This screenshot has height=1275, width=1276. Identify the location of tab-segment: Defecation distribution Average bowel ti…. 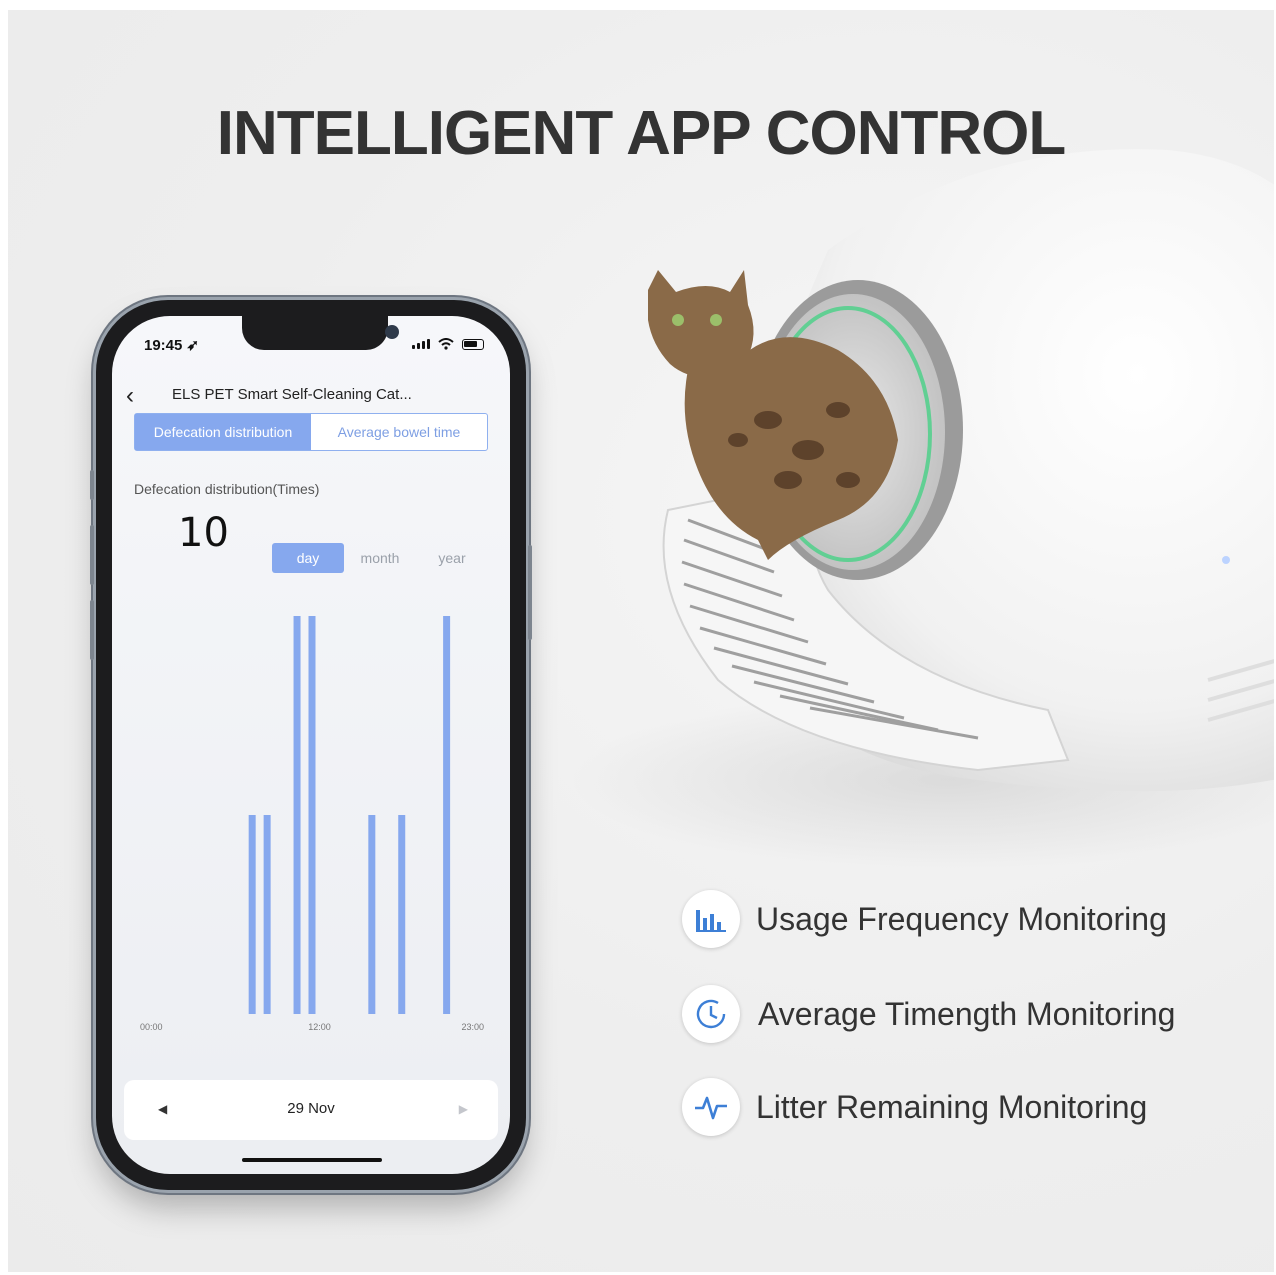
(311, 432).